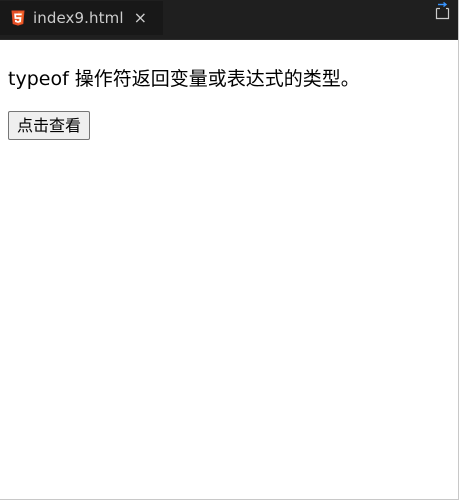  What do you see at coordinates (49, 125) in the screenshot?
I see `view-button: 点击查看` at bounding box center [49, 125].